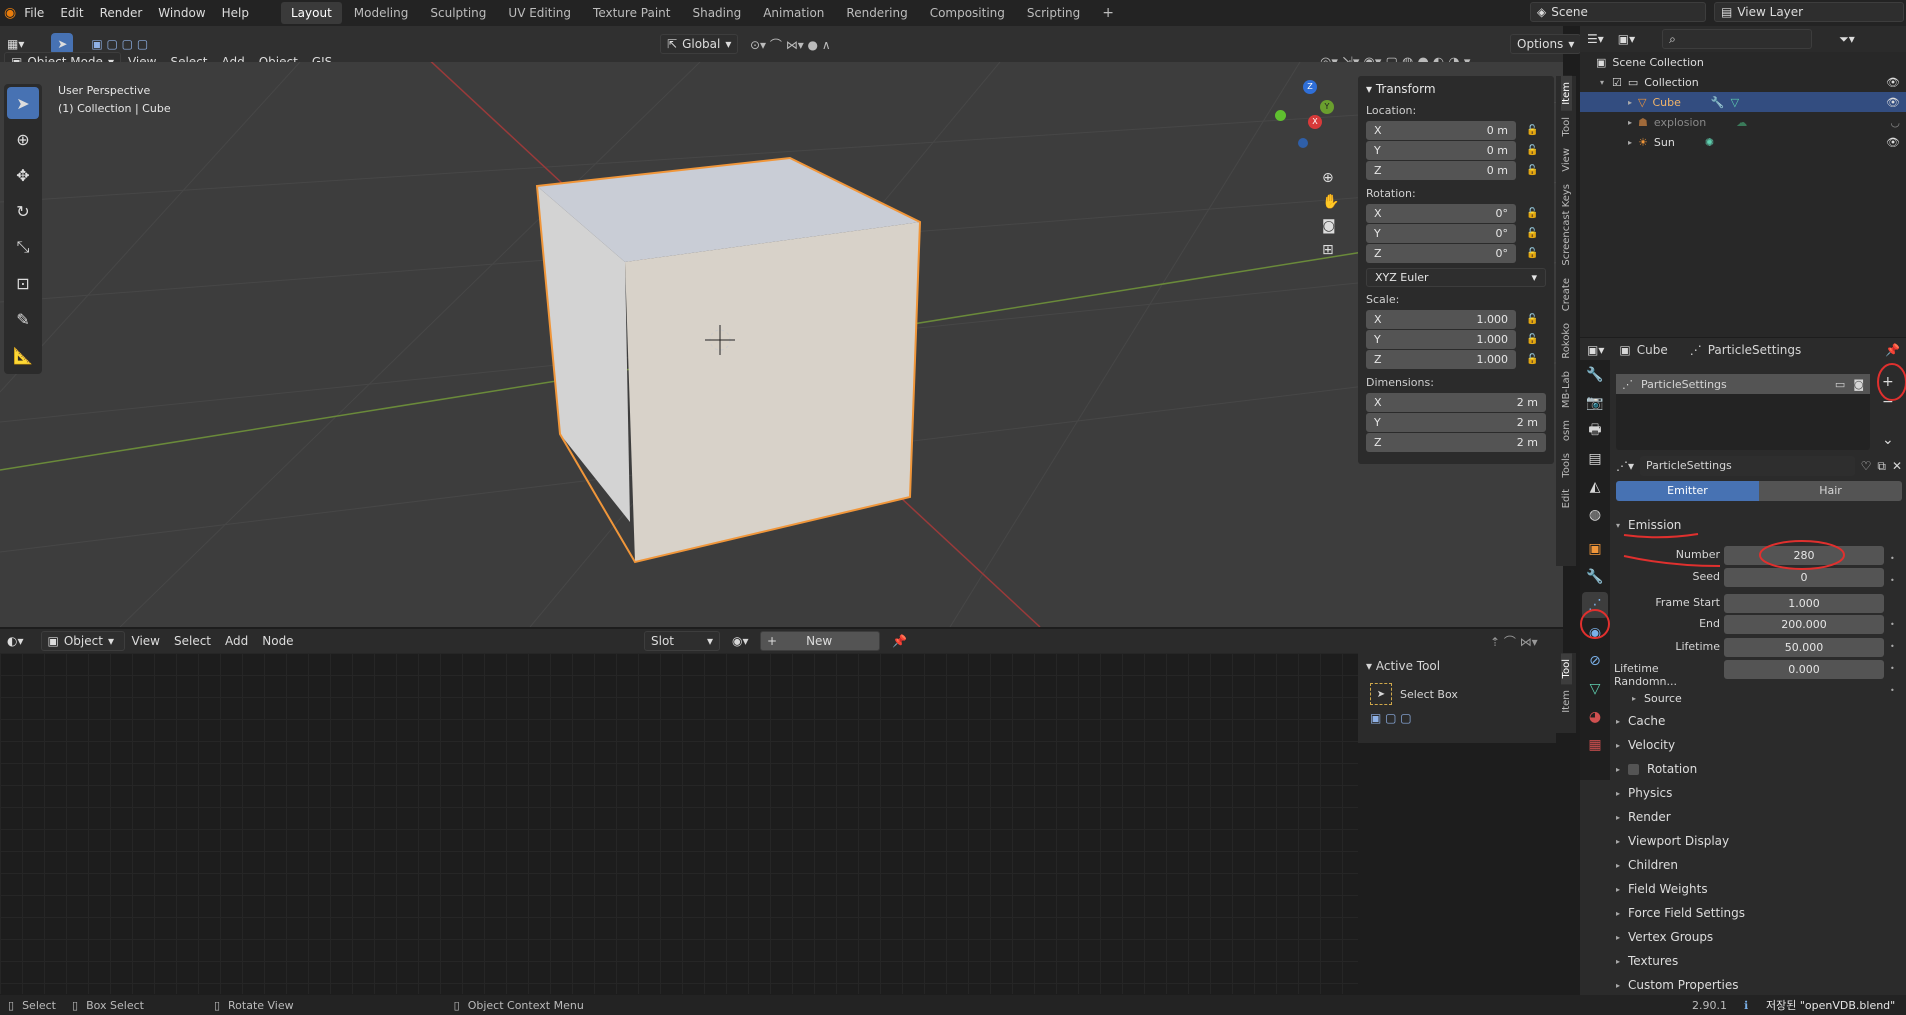 The width and height of the screenshot is (1906, 1015). What do you see at coordinates (261, 1005) in the screenshot?
I see `status-rotate: Rotate View` at bounding box center [261, 1005].